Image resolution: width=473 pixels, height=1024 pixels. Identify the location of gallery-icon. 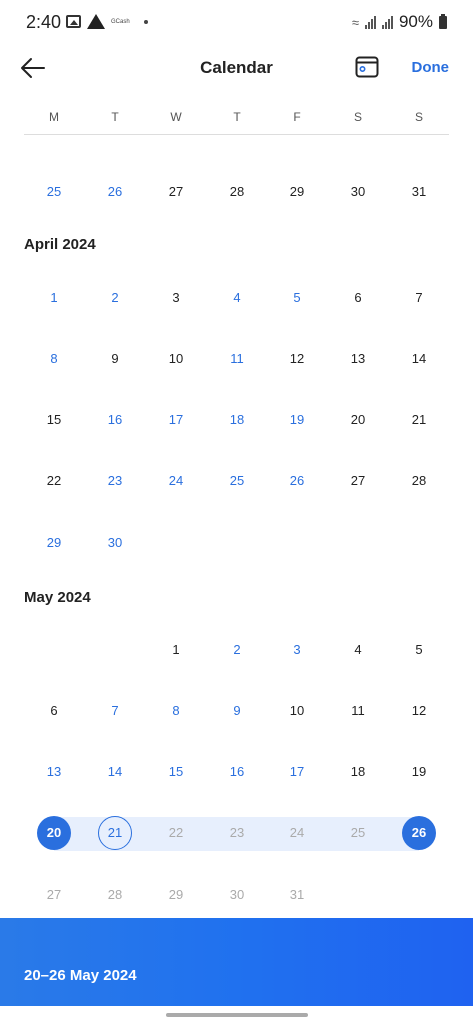
(73, 21).